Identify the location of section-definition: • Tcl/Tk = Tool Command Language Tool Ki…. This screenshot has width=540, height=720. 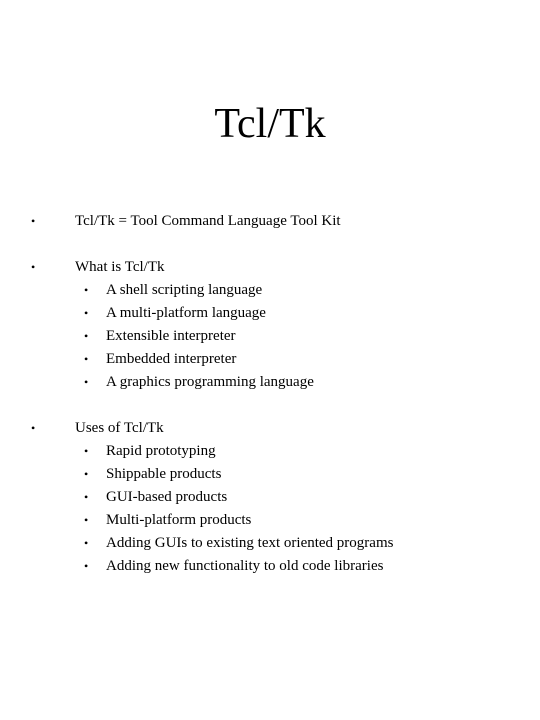
(270, 221).